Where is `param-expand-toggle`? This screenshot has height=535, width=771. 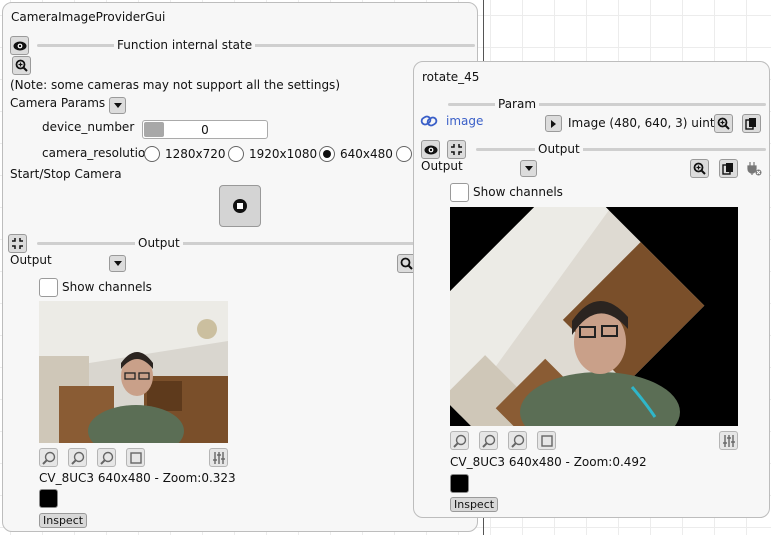
param-expand-toggle is located at coordinates (553, 123).